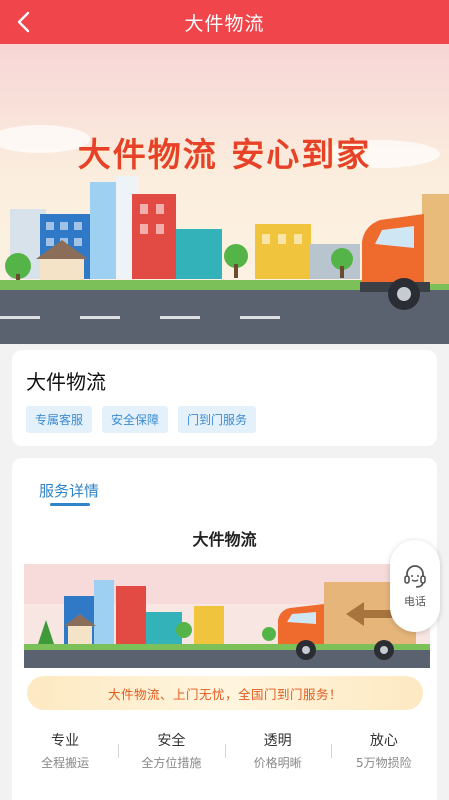  Describe the element at coordinates (171, 750) in the screenshot. I see `feature-safe: 安全 全方位措施` at that location.